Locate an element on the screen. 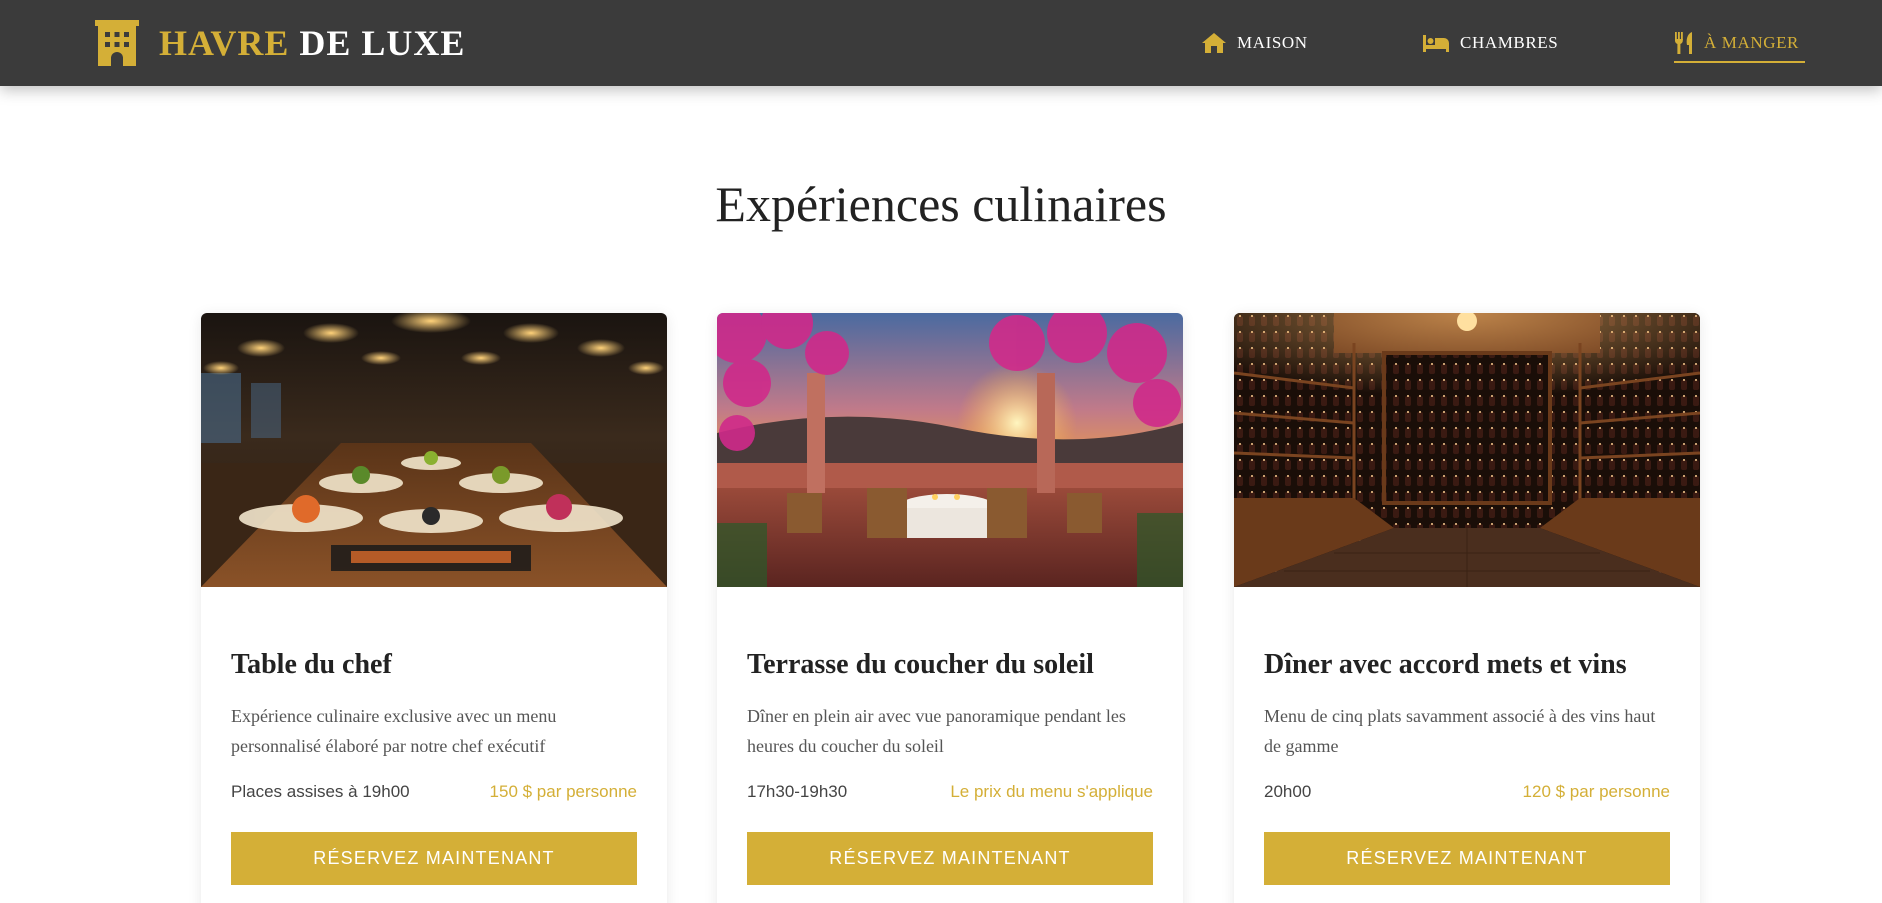 This screenshot has width=1882, height=903. brand-logo: HAVRE DE LUXE is located at coordinates (280, 43).